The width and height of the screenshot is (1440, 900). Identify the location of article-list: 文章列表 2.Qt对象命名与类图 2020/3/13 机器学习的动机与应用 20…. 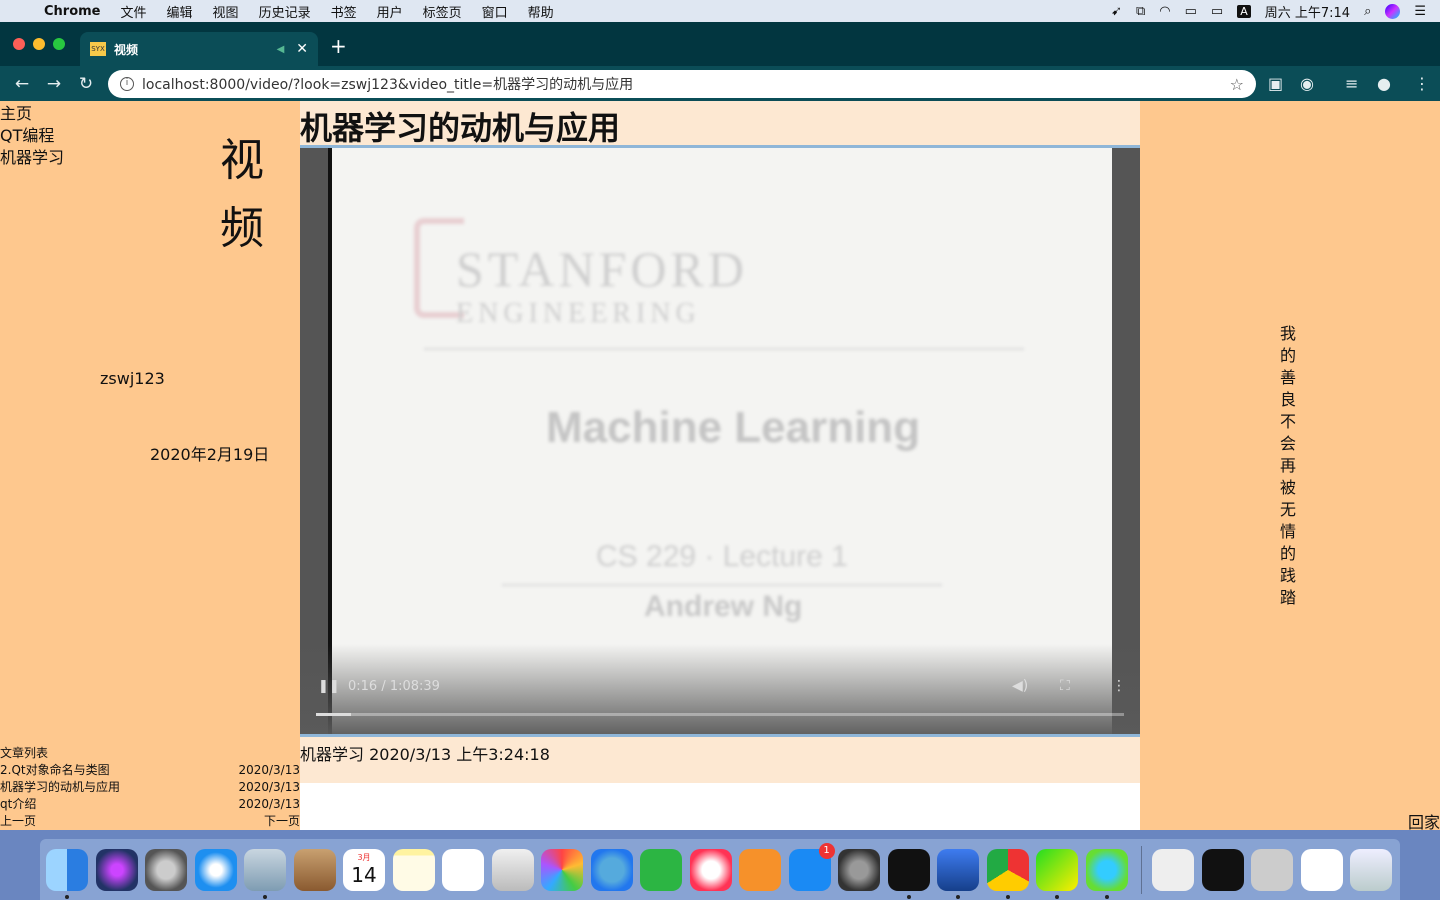
(150, 787).